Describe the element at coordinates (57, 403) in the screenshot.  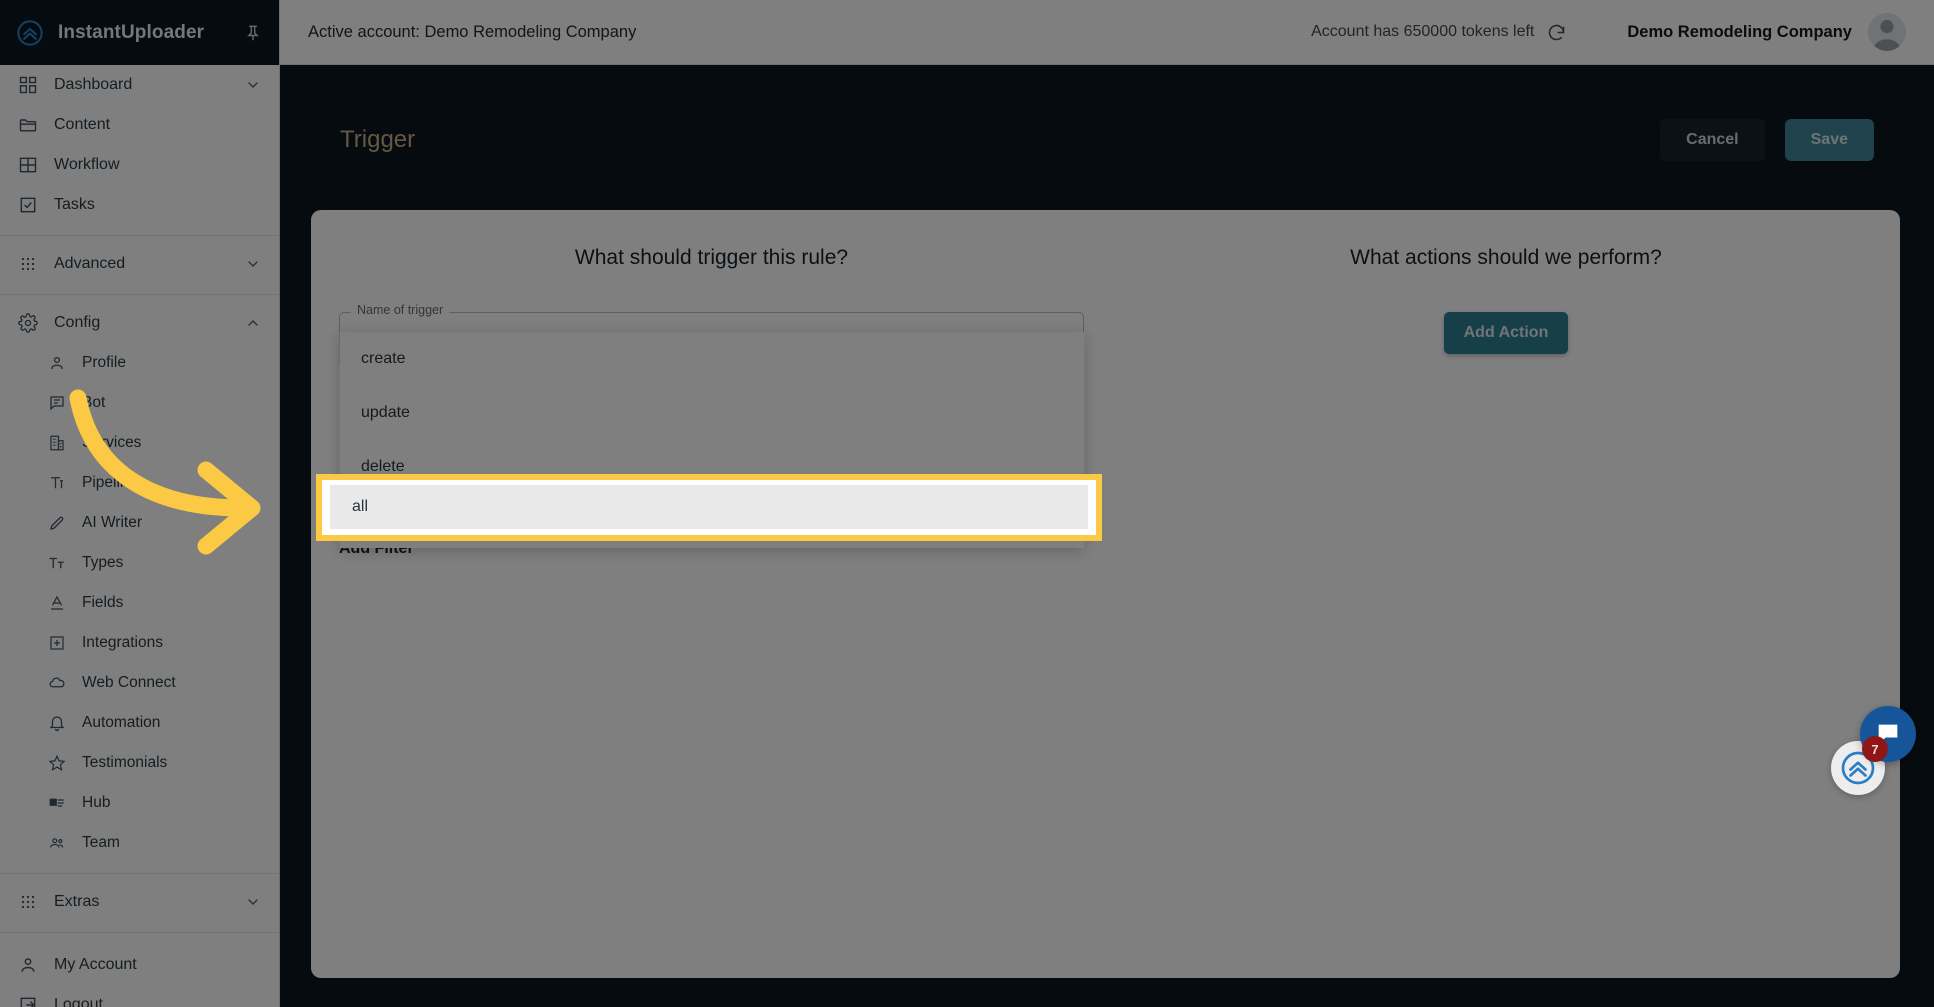
I see `chat-message-icon` at that location.